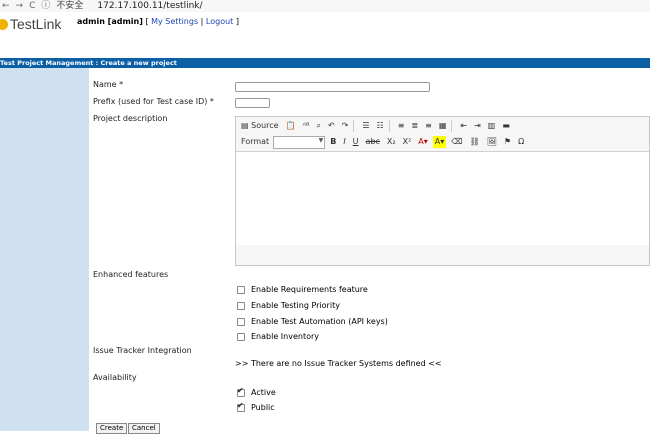 Image resolution: width=650 pixels, height=434 pixels. Describe the element at coordinates (306, 126) in the screenshot. I see `spellcheck-icon: ᴬᴮ` at that location.